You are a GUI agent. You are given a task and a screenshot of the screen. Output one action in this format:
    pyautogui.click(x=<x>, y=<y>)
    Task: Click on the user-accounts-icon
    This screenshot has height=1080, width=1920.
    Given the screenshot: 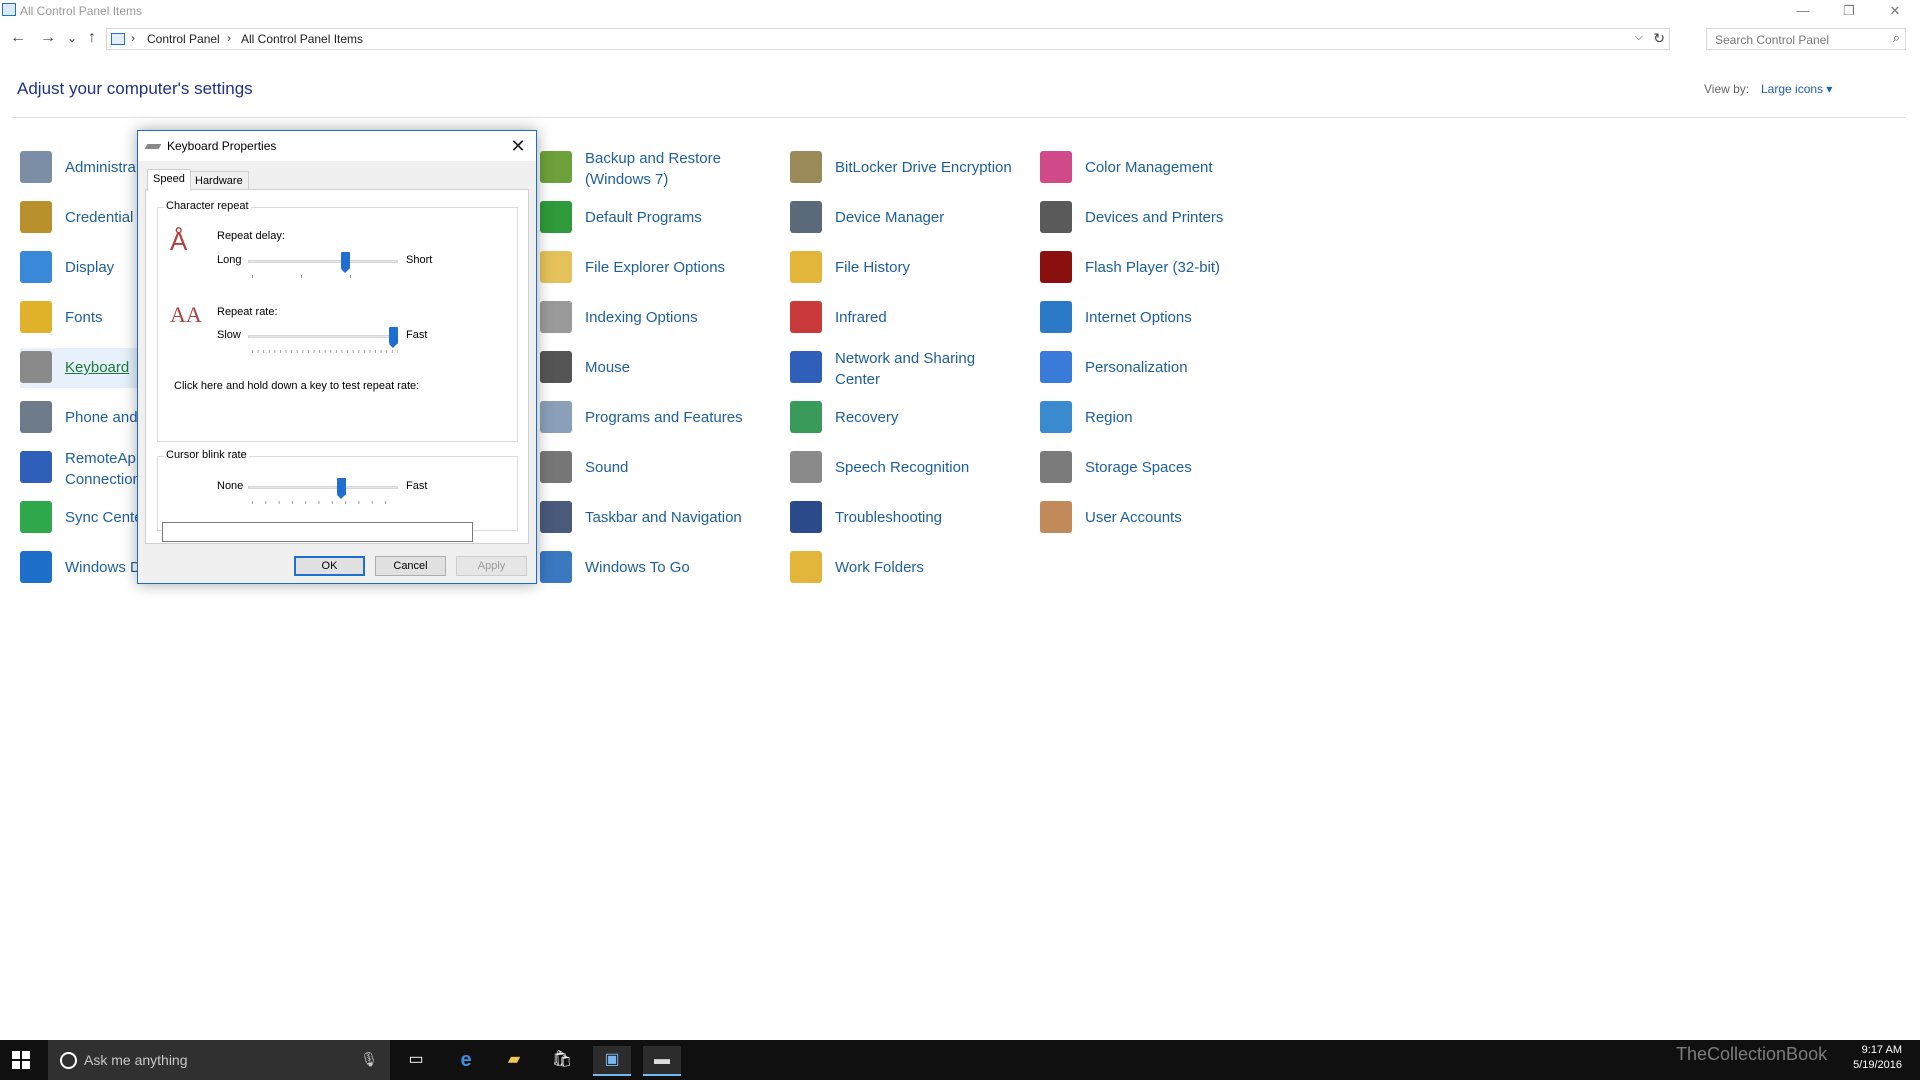 What is the action you would take?
    pyautogui.click(x=1056, y=517)
    